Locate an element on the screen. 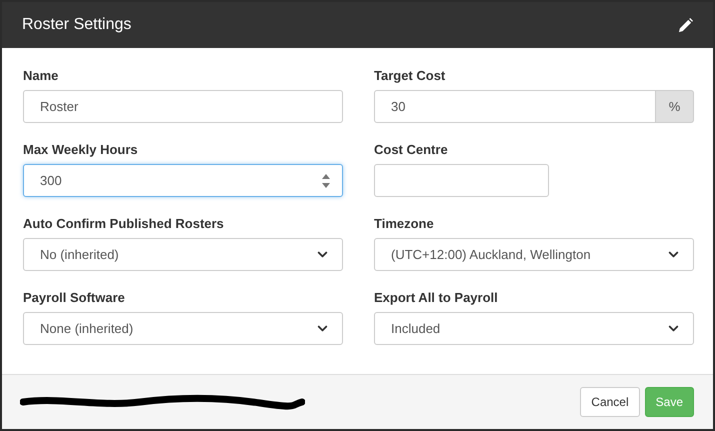  pencil-icon is located at coordinates (685, 25).